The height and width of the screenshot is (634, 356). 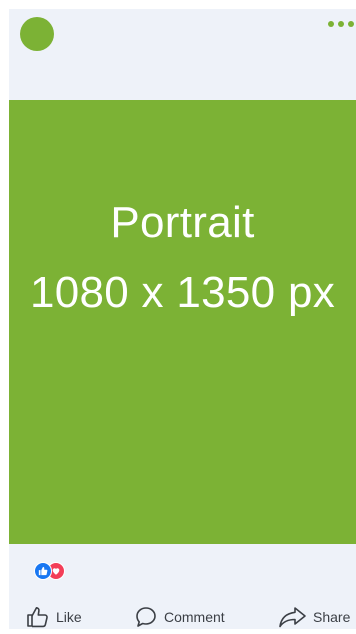 I want to click on like-reaction-icon, so click(x=43, y=571).